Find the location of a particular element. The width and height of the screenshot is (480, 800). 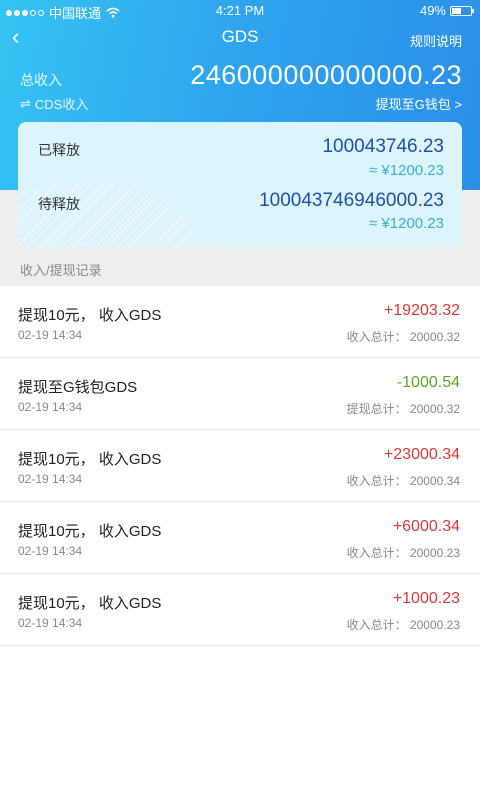

total-income-value: 246000000000000.23 is located at coordinates (326, 75).